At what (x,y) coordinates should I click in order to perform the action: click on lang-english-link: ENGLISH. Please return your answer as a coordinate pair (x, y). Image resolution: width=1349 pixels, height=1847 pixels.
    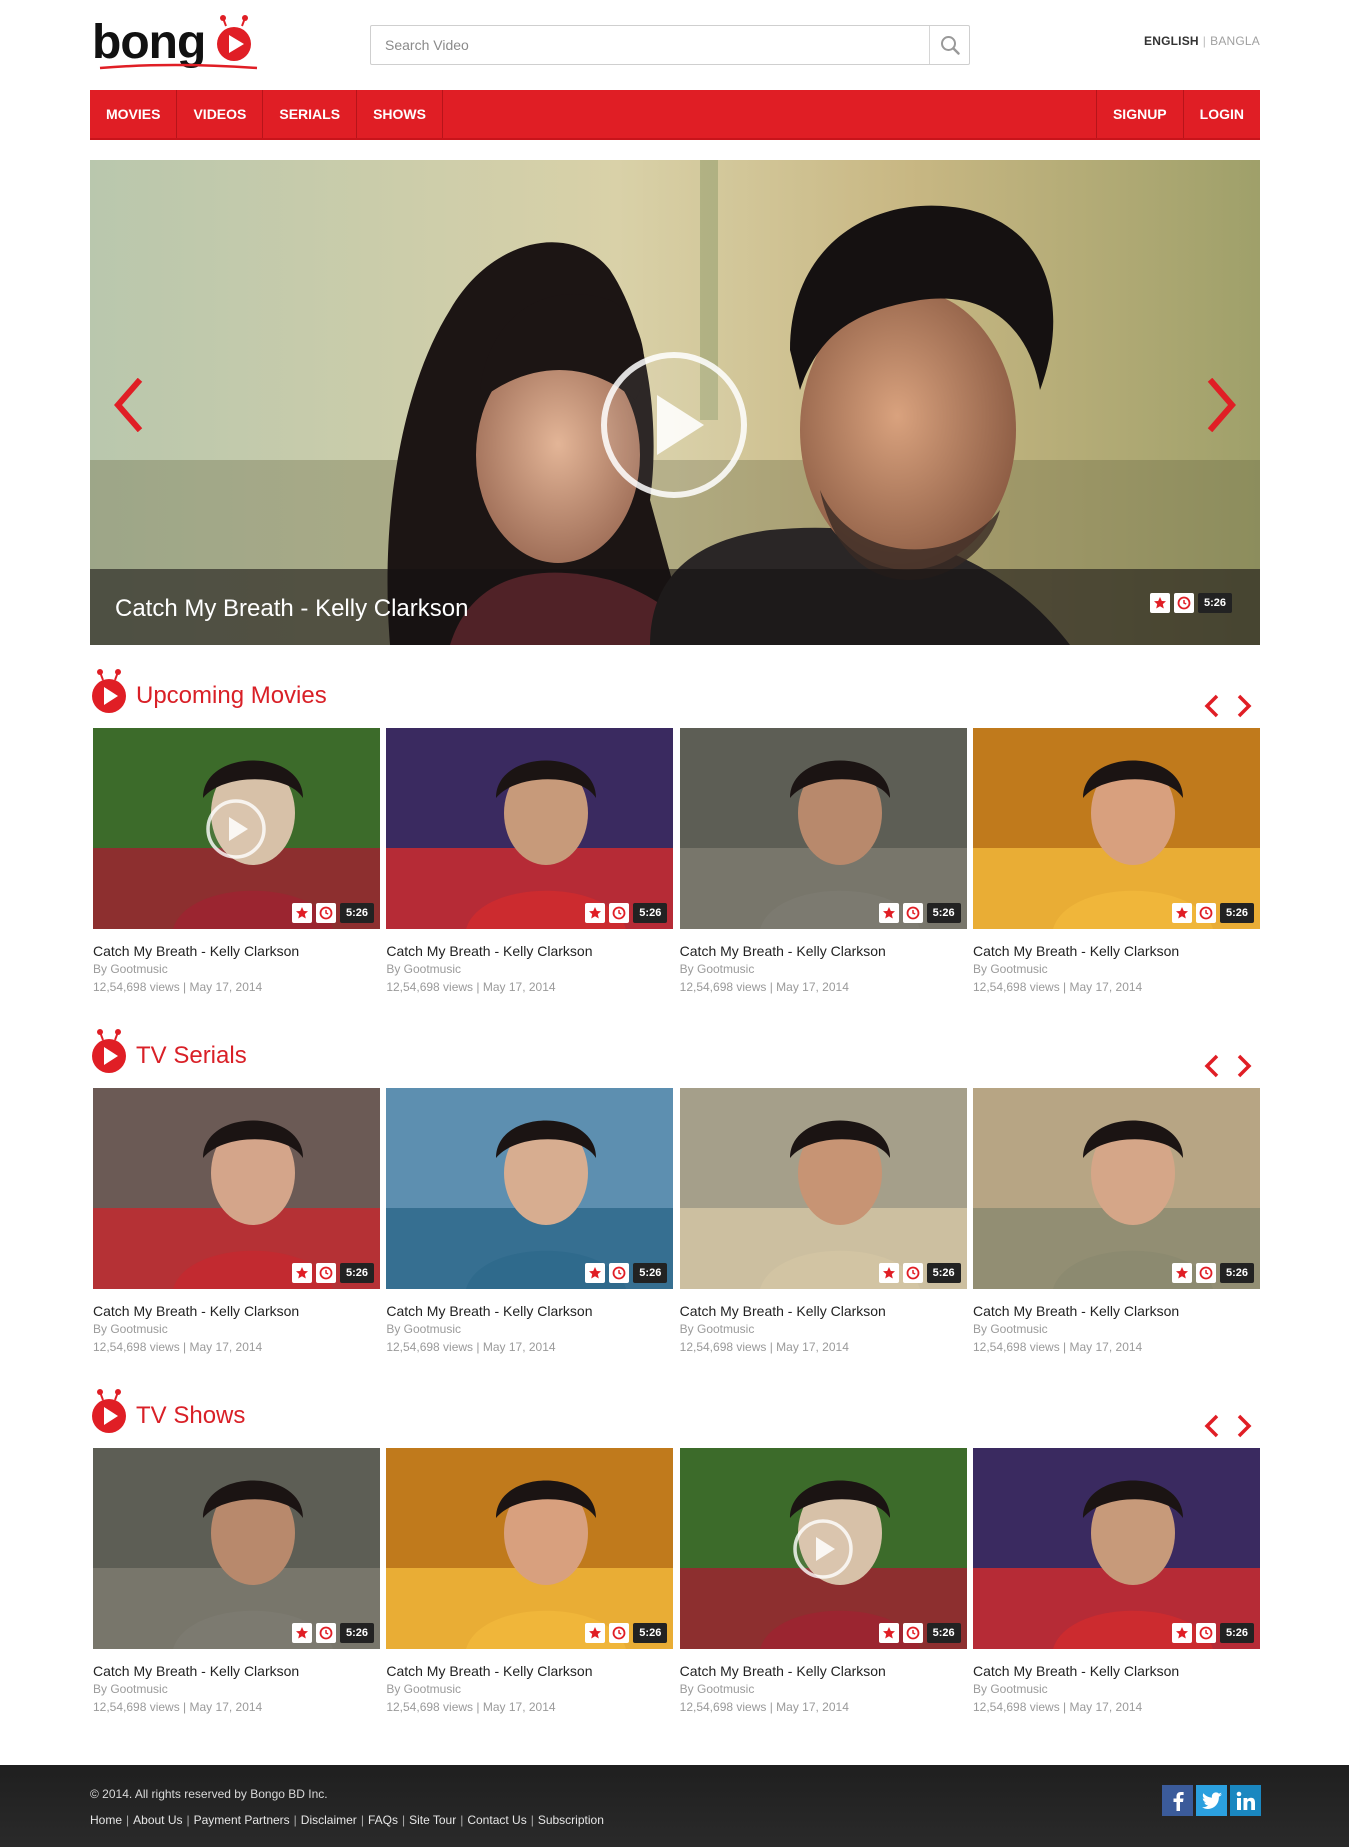
    Looking at the image, I should click on (1171, 41).